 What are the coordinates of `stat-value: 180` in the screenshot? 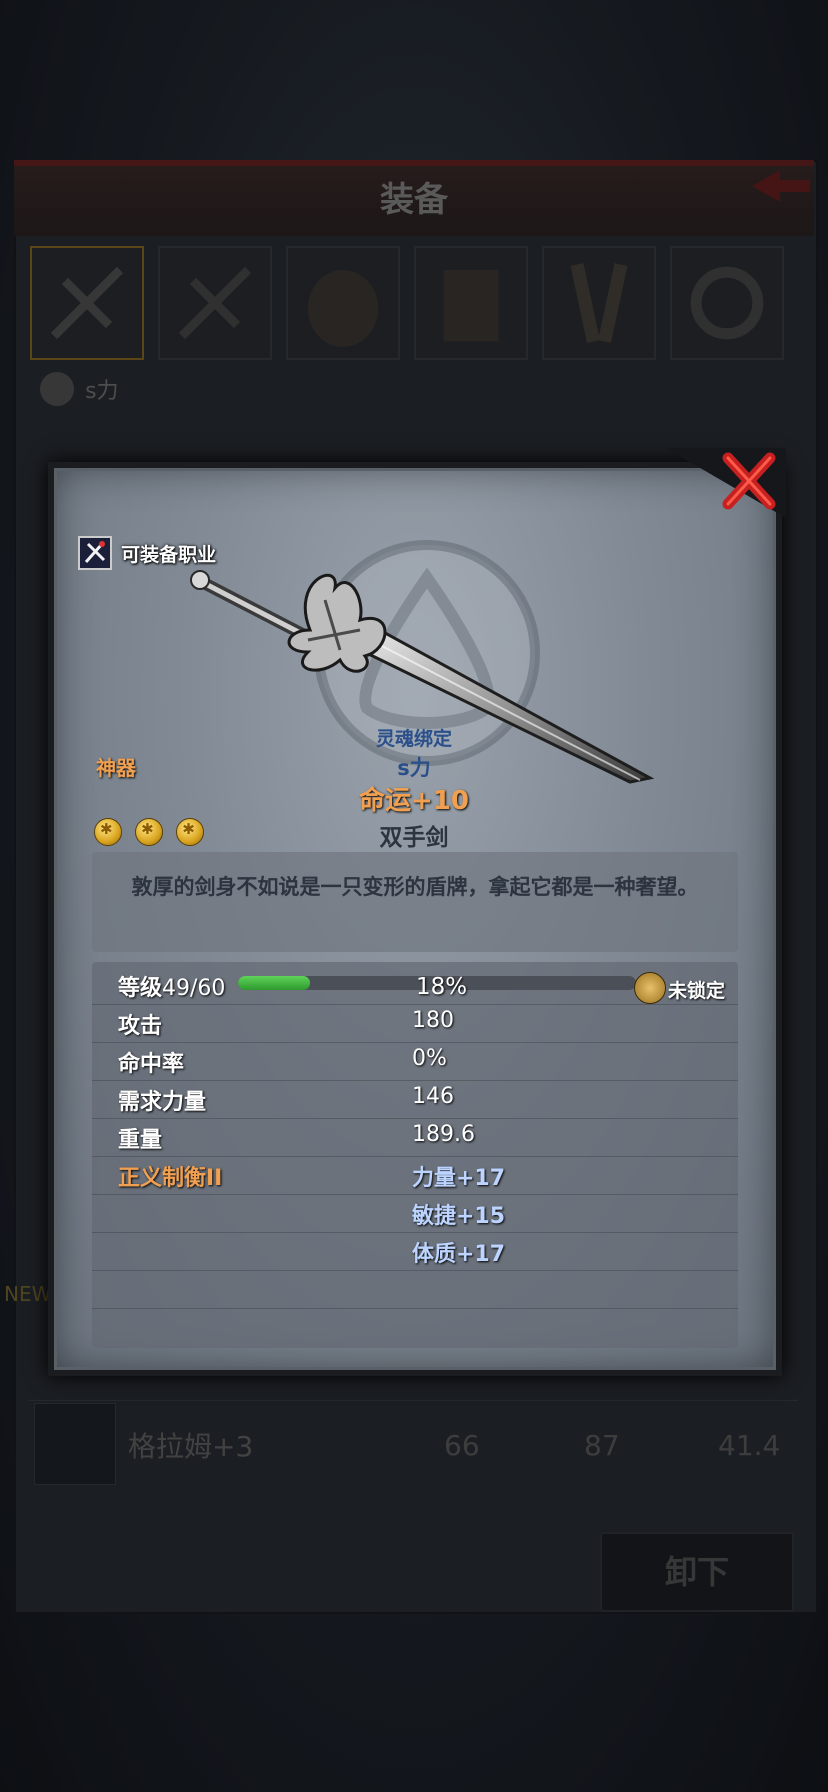 It's located at (433, 1020).